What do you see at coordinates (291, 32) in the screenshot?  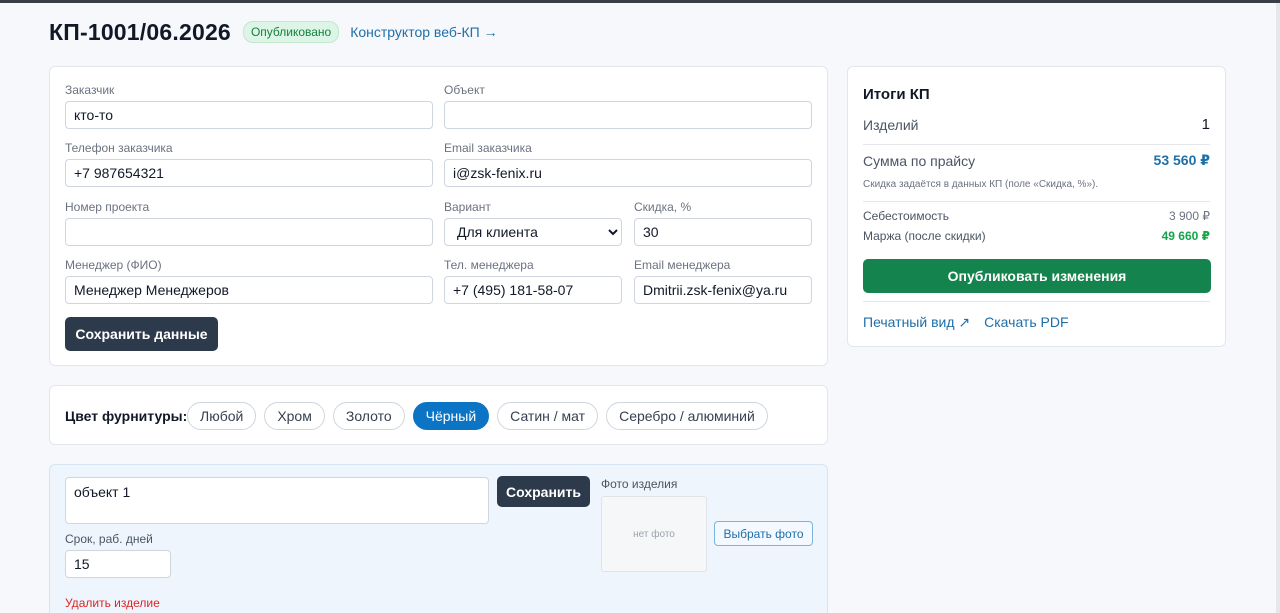 I see `status-badge: Опубликовано` at bounding box center [291, 32].